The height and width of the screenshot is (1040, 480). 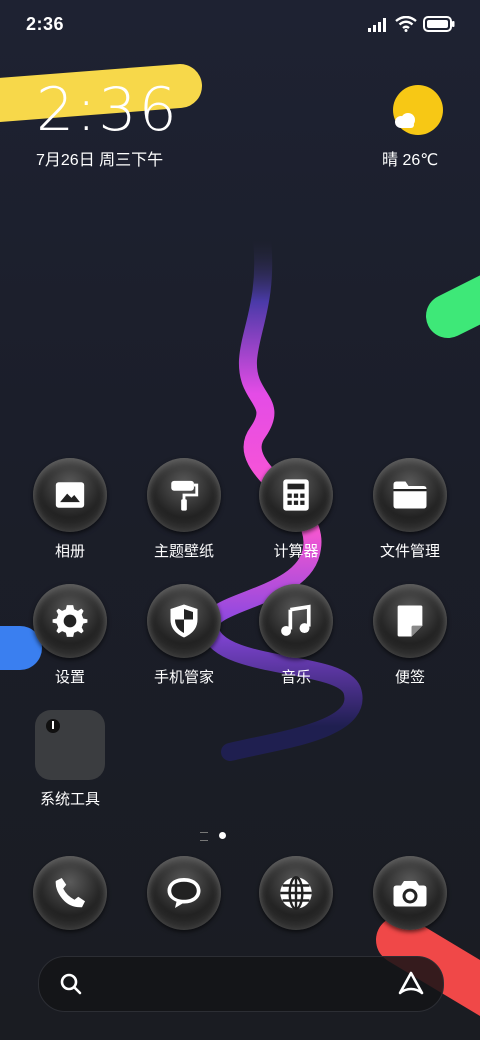 What do you see at coordinates (69, 551) in the screenshot?
I see `app-label: 相册` at bounding box center [69, 551].